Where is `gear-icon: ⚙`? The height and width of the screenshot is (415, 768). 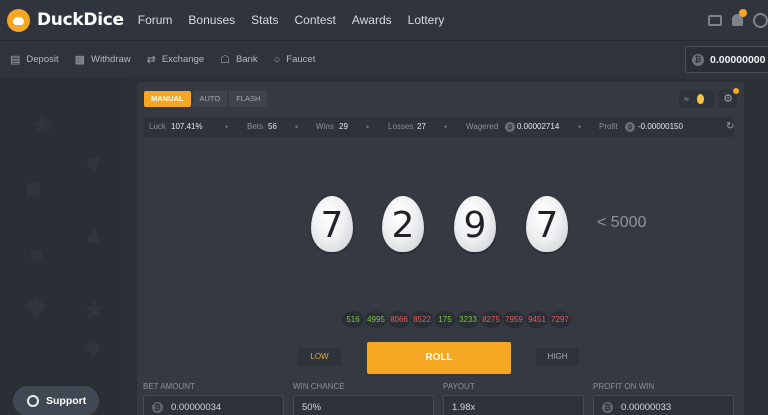
gear-icon: ⚙ is located at coordinates (728, 98).